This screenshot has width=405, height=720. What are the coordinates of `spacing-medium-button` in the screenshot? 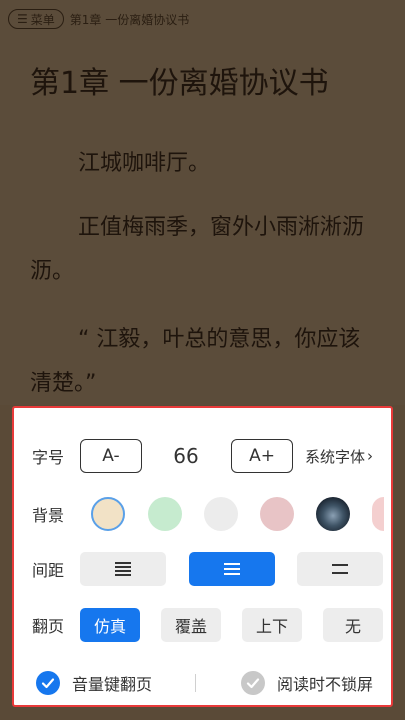 It's located at (232, 569).